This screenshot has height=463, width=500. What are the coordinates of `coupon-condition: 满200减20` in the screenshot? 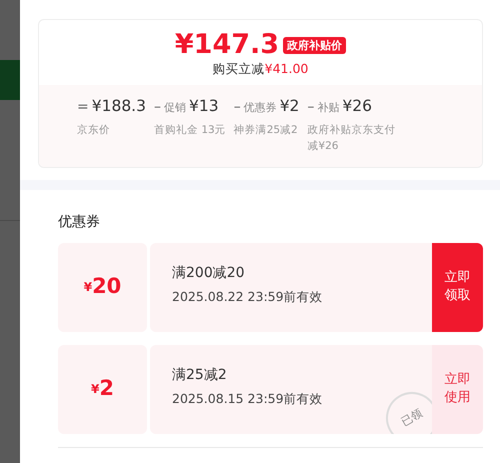 It's located at (209, 273).